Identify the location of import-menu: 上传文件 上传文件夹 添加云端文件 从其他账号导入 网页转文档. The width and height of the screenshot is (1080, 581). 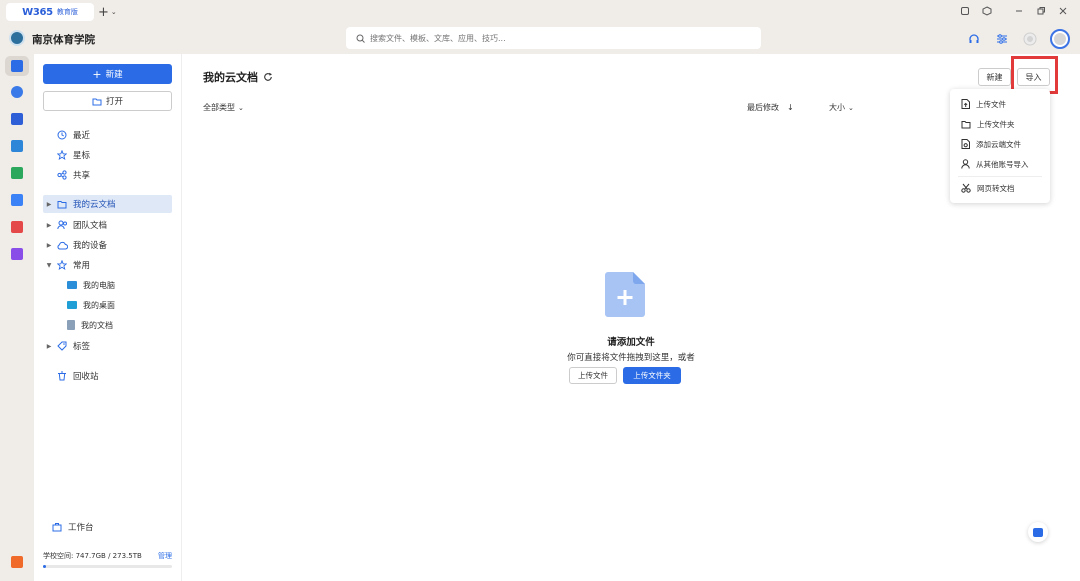
(1000, 146).